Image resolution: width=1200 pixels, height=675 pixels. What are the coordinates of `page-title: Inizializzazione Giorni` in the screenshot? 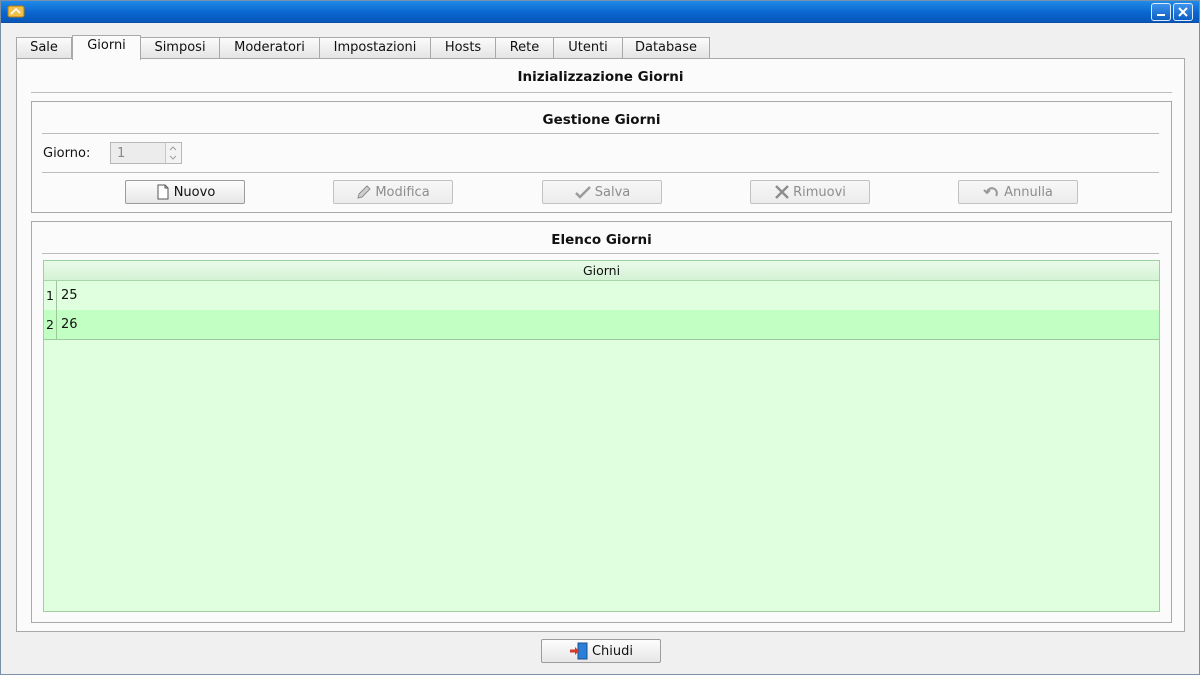 It's located at (600, 77).